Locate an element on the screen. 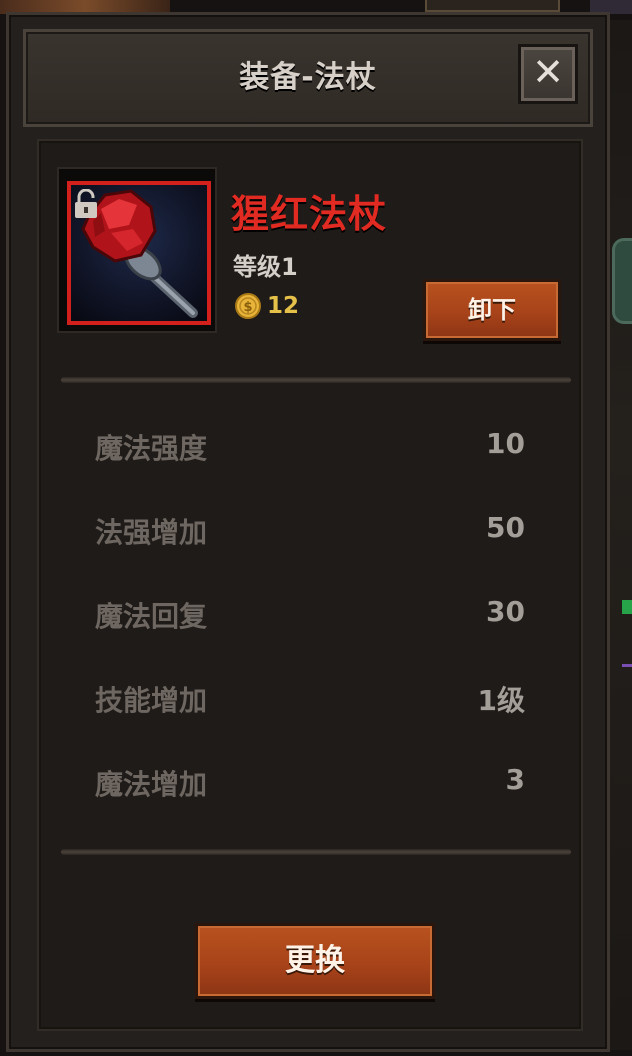  item-icon-frame is located at coordinates (137, 250).